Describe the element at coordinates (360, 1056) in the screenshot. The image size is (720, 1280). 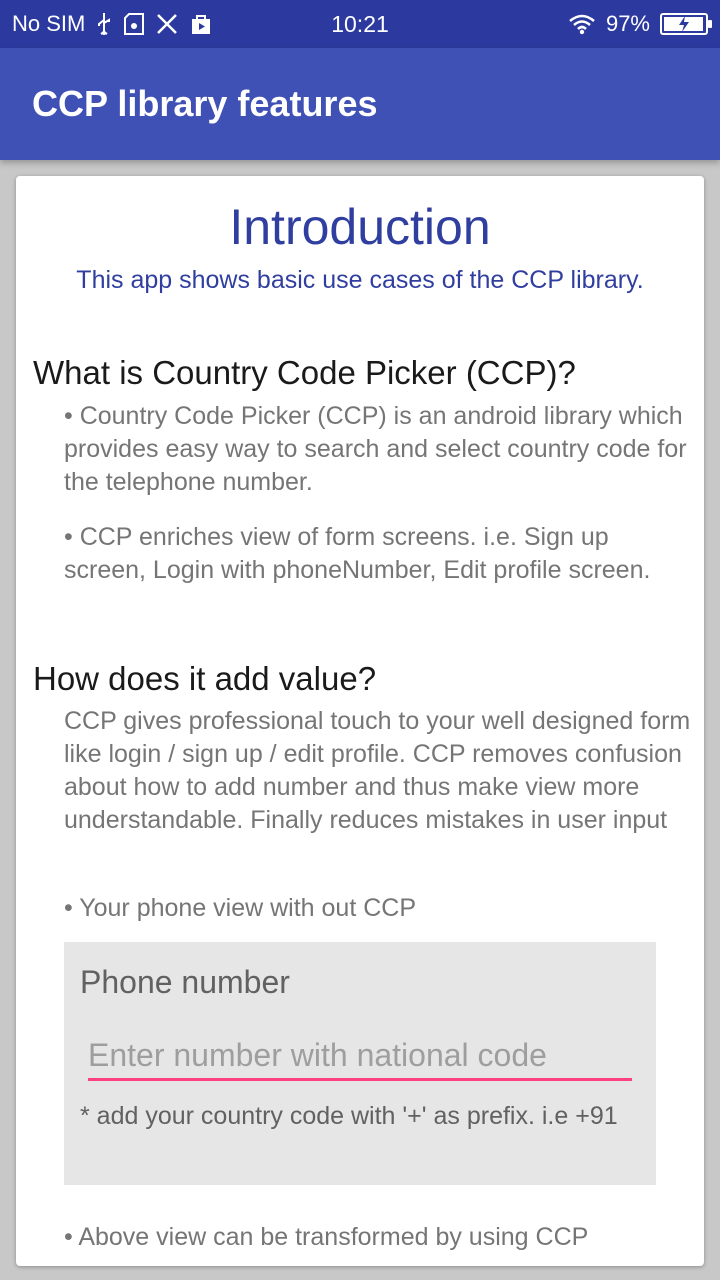
I see `phone-number-input` at that location.